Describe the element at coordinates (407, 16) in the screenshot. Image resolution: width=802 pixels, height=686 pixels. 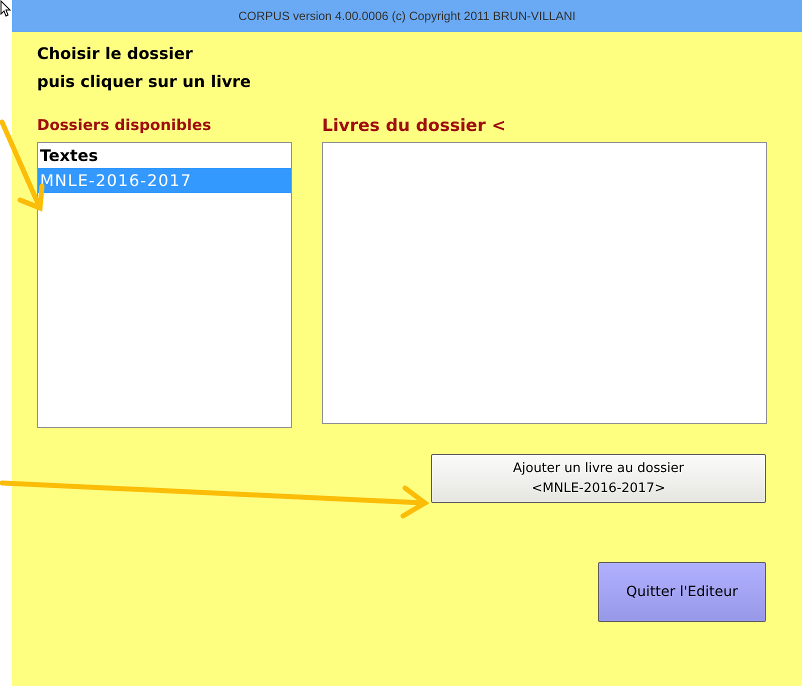
I see `window-title: CORPUS version 4.00.0006 (c) Copyright 2011 BRUN-VILLANI` at that location.